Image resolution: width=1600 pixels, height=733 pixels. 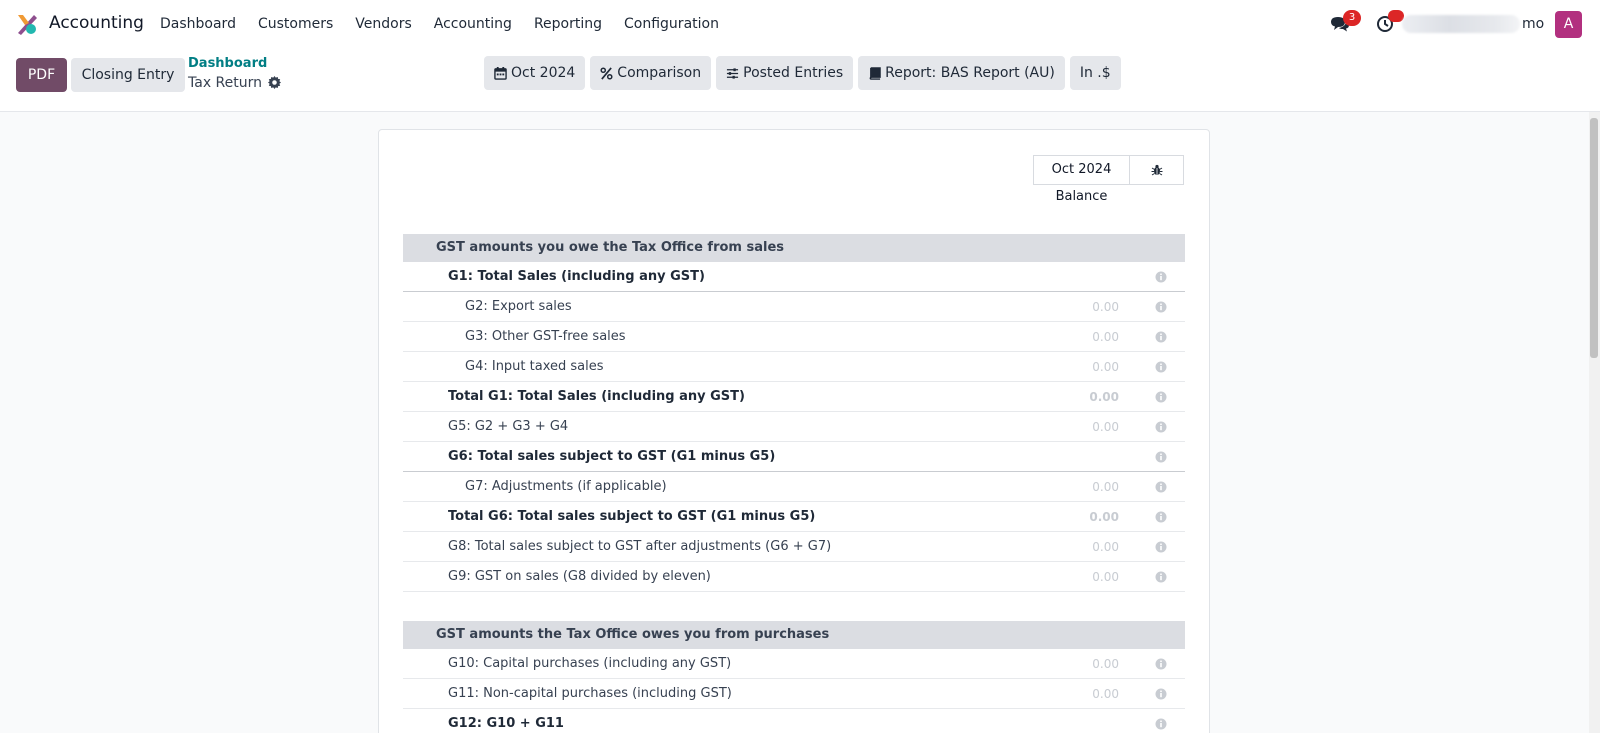 I want to click on line-label: G4: Input taxed sales, so click(x=534, y=366).